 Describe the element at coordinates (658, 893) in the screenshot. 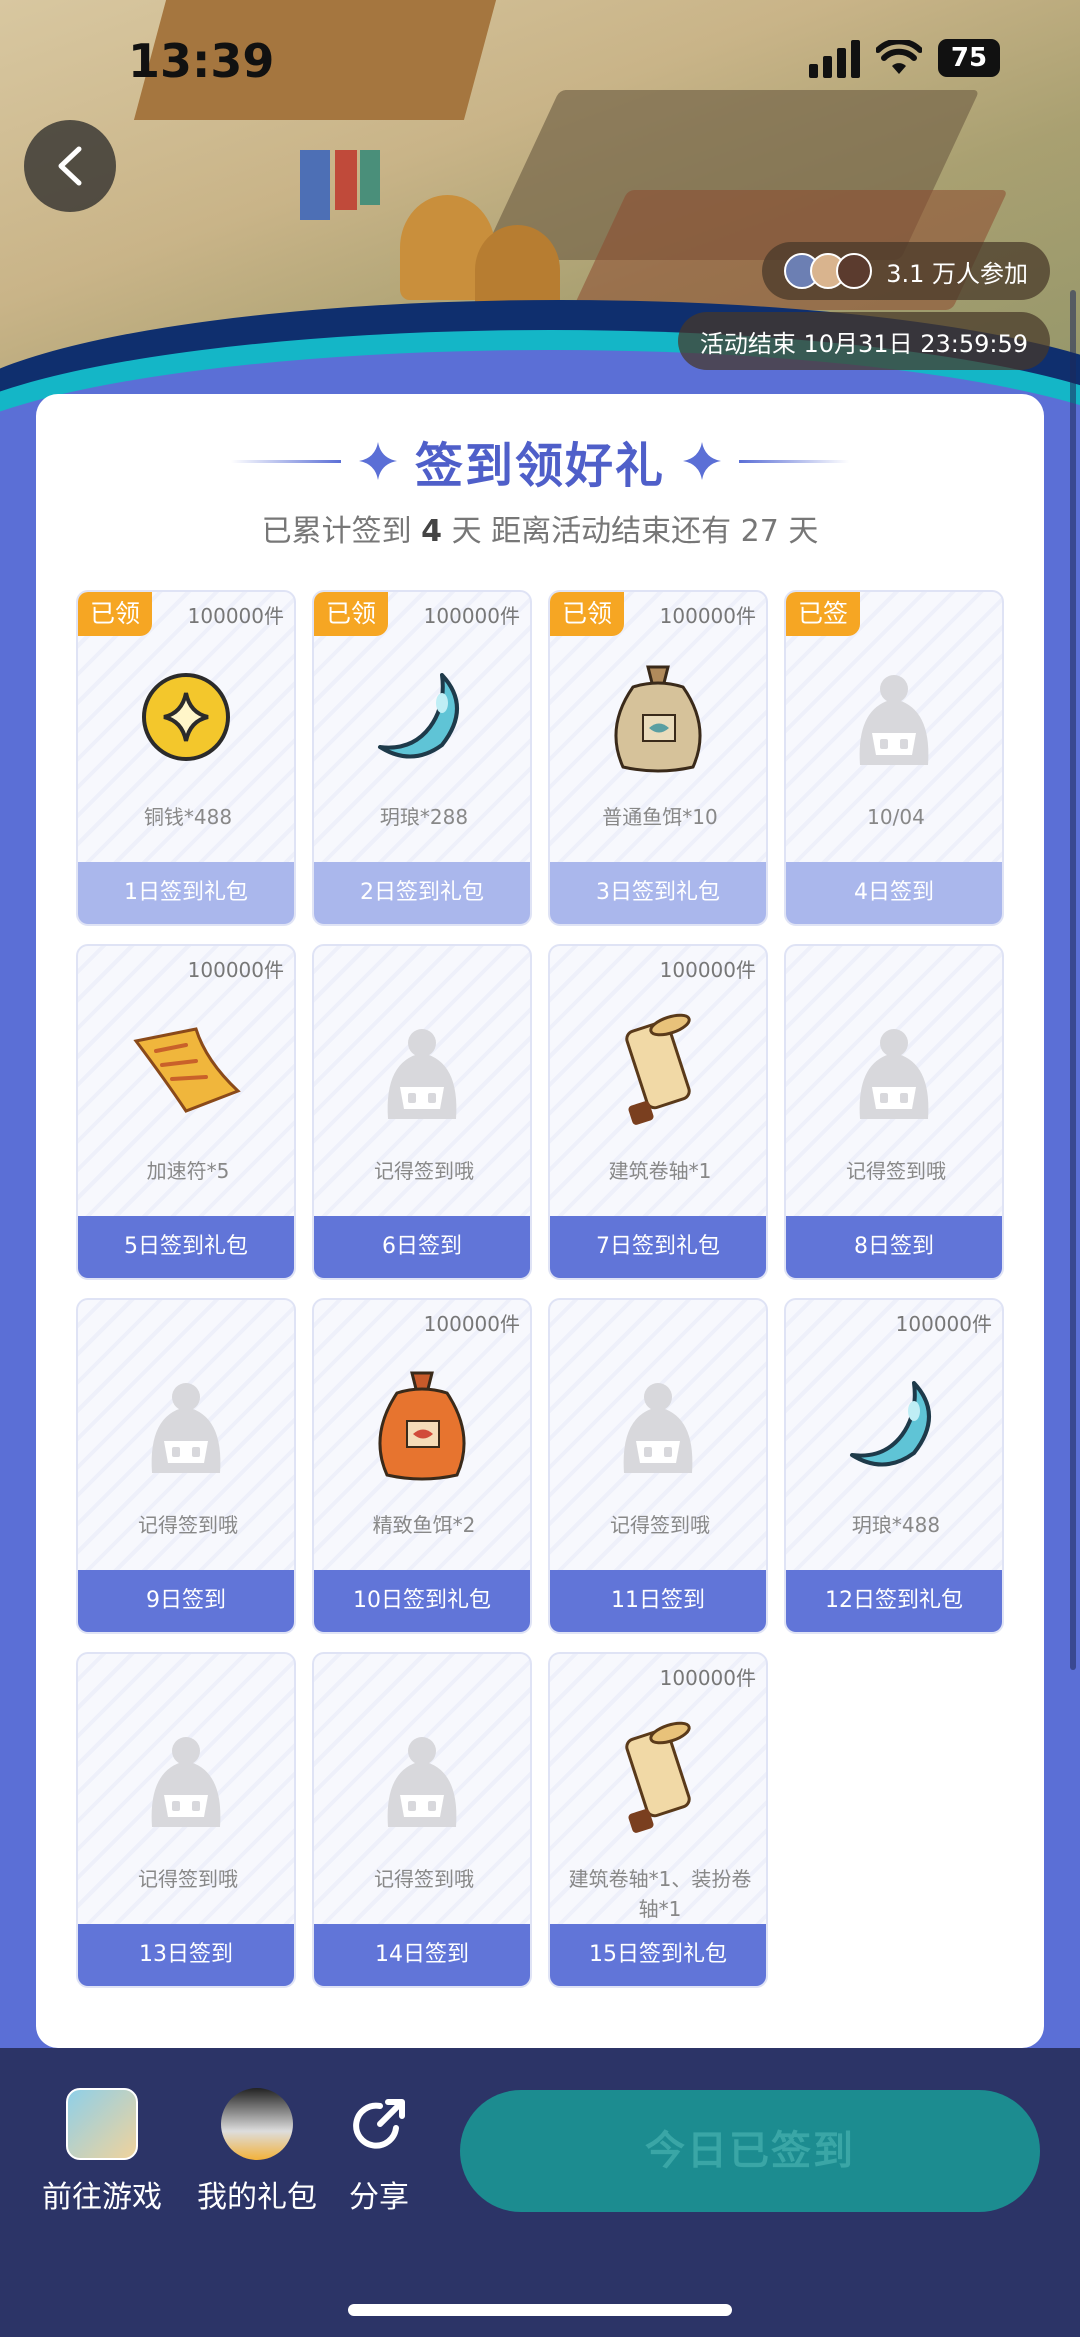

I see `day-label: 3日签到礼包` at that location.